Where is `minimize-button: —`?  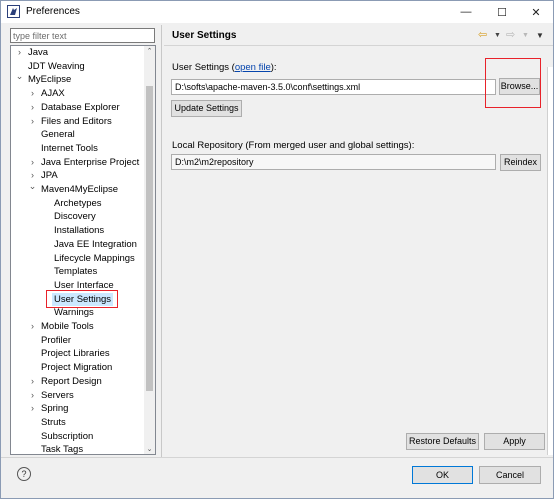 minimize-button: — is located at coordinates (466, 12).